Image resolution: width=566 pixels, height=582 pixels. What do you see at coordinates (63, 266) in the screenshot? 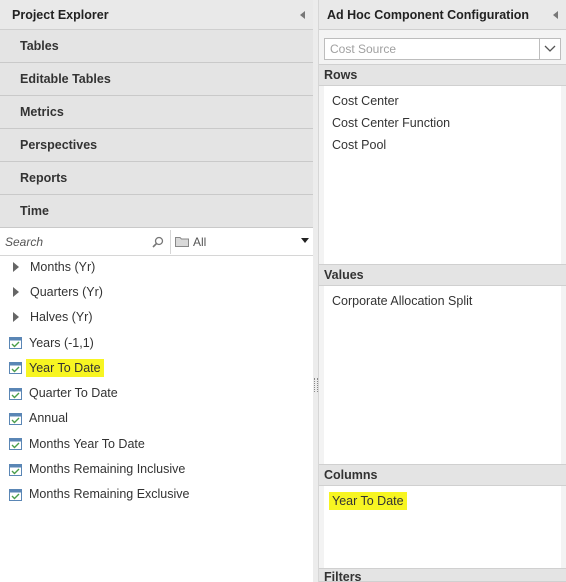
I see `tree-item-label: Months (Yr)` at bounding box center [63, 266].